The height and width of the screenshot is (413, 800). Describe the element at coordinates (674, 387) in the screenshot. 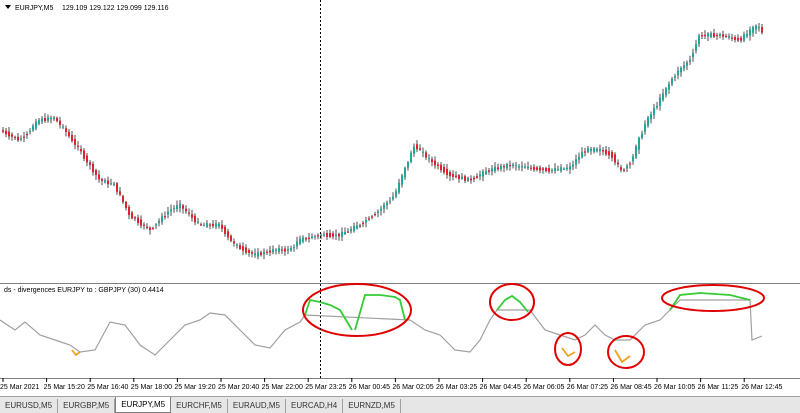

I see `time-tick-label: 26 Mar 10:05` at that location.